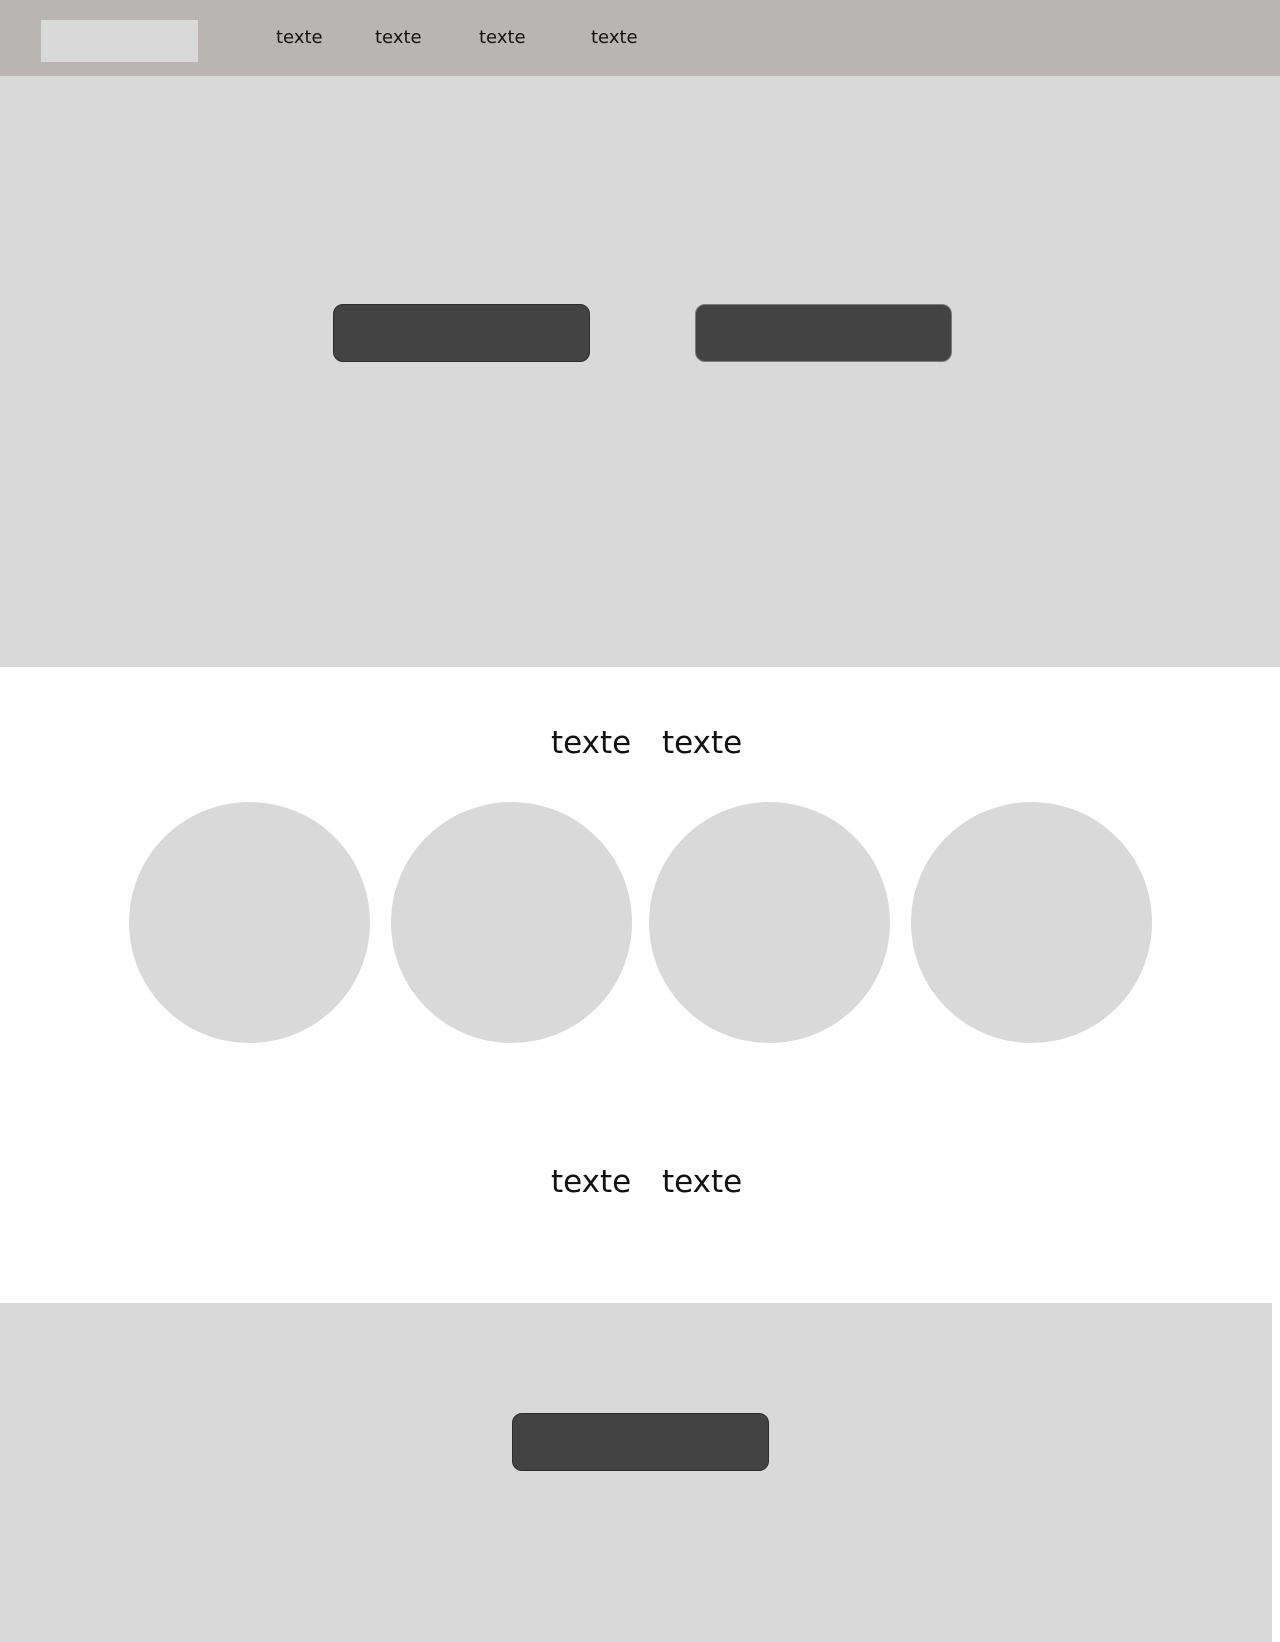  I want to click on footer-button, so click(640, 1442).